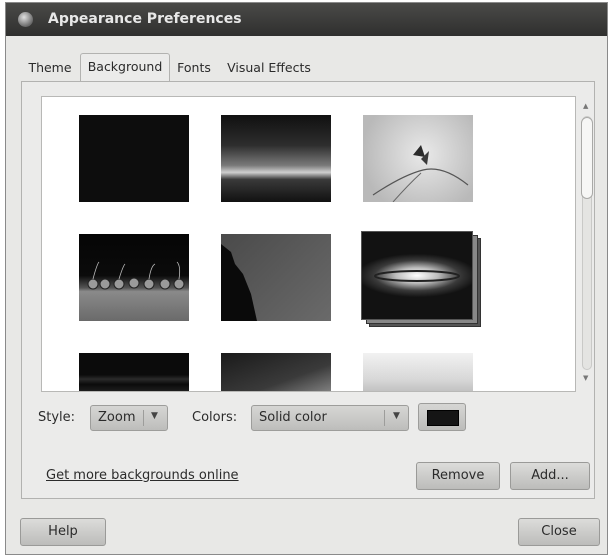 The height and width of the screenshot is (559, 610). What do you see at coordinates (306, 19) in the screenshot?
I see `title-bar: Appearance Preferences` at bounding box center [306, 19].